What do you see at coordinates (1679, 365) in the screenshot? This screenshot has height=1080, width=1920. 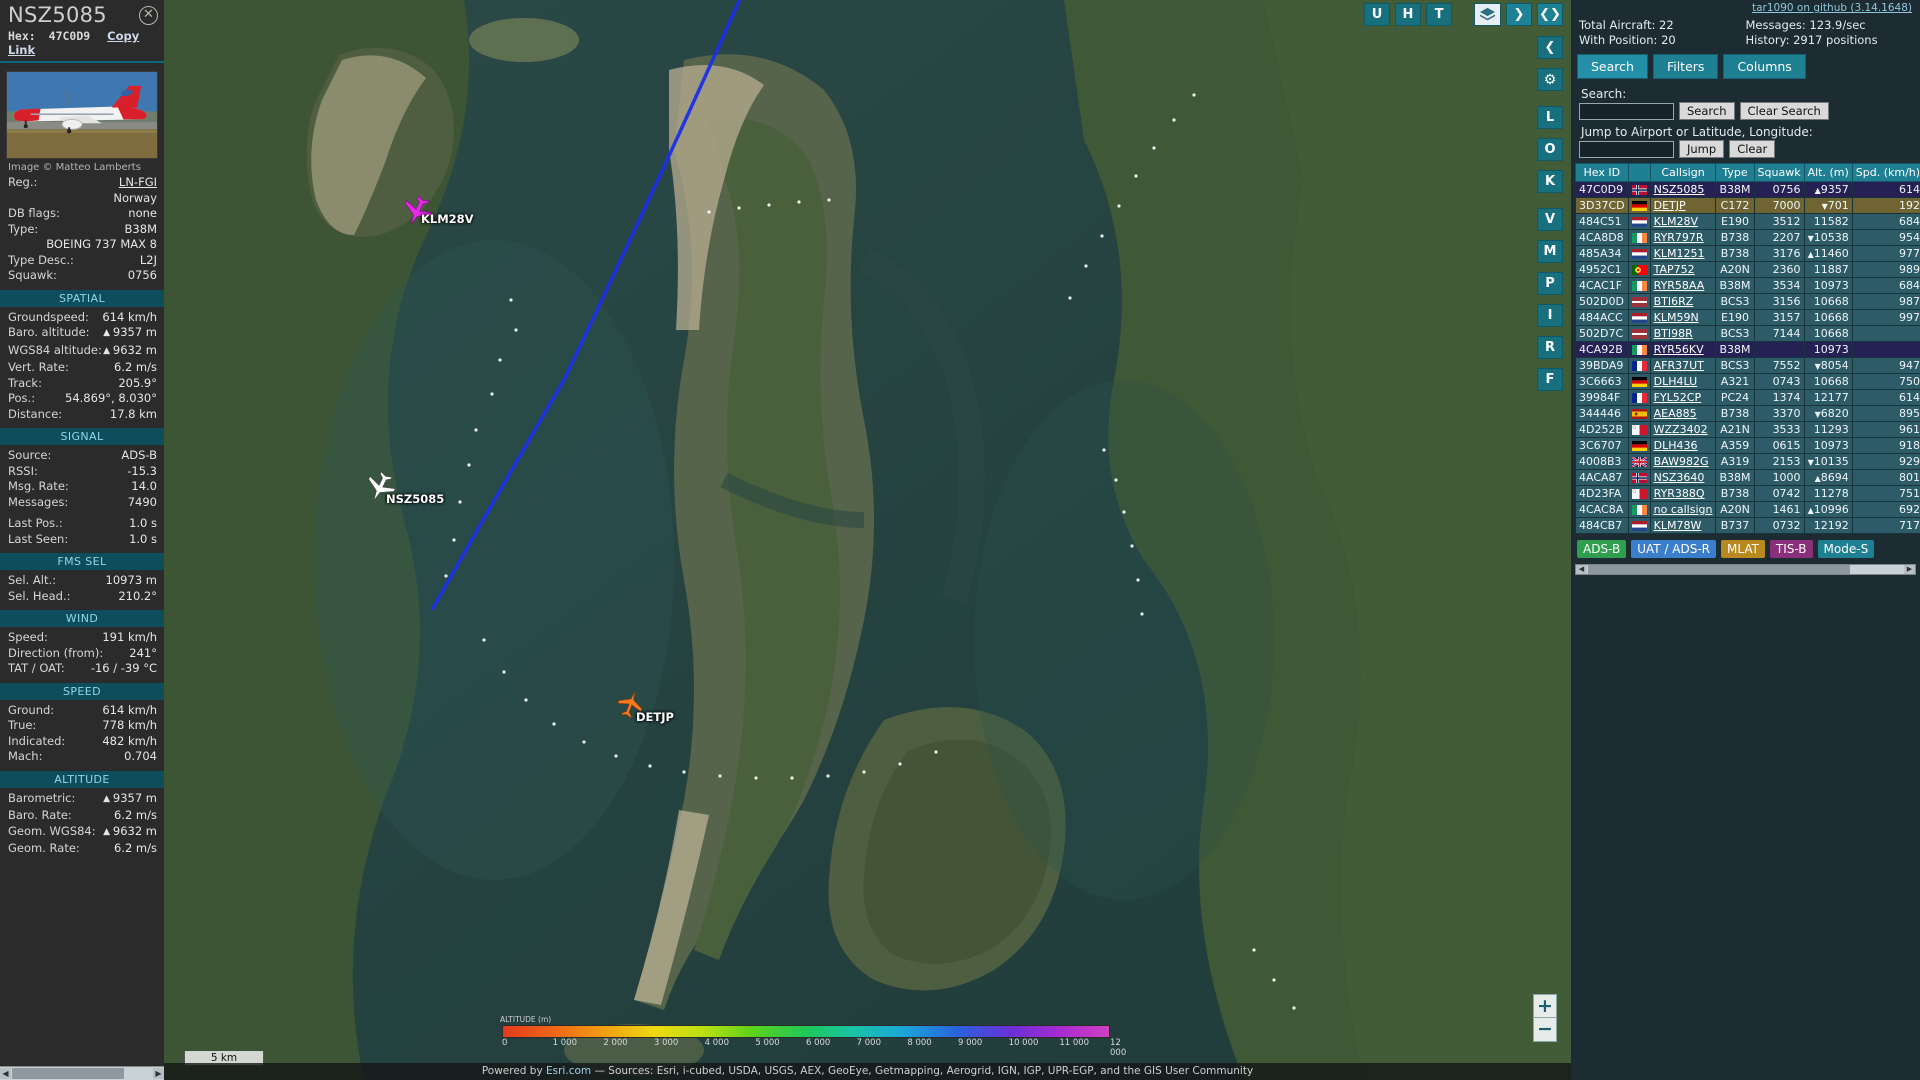 I see `callsign-link: AFR37UT` at bounding box center [1679, 365].